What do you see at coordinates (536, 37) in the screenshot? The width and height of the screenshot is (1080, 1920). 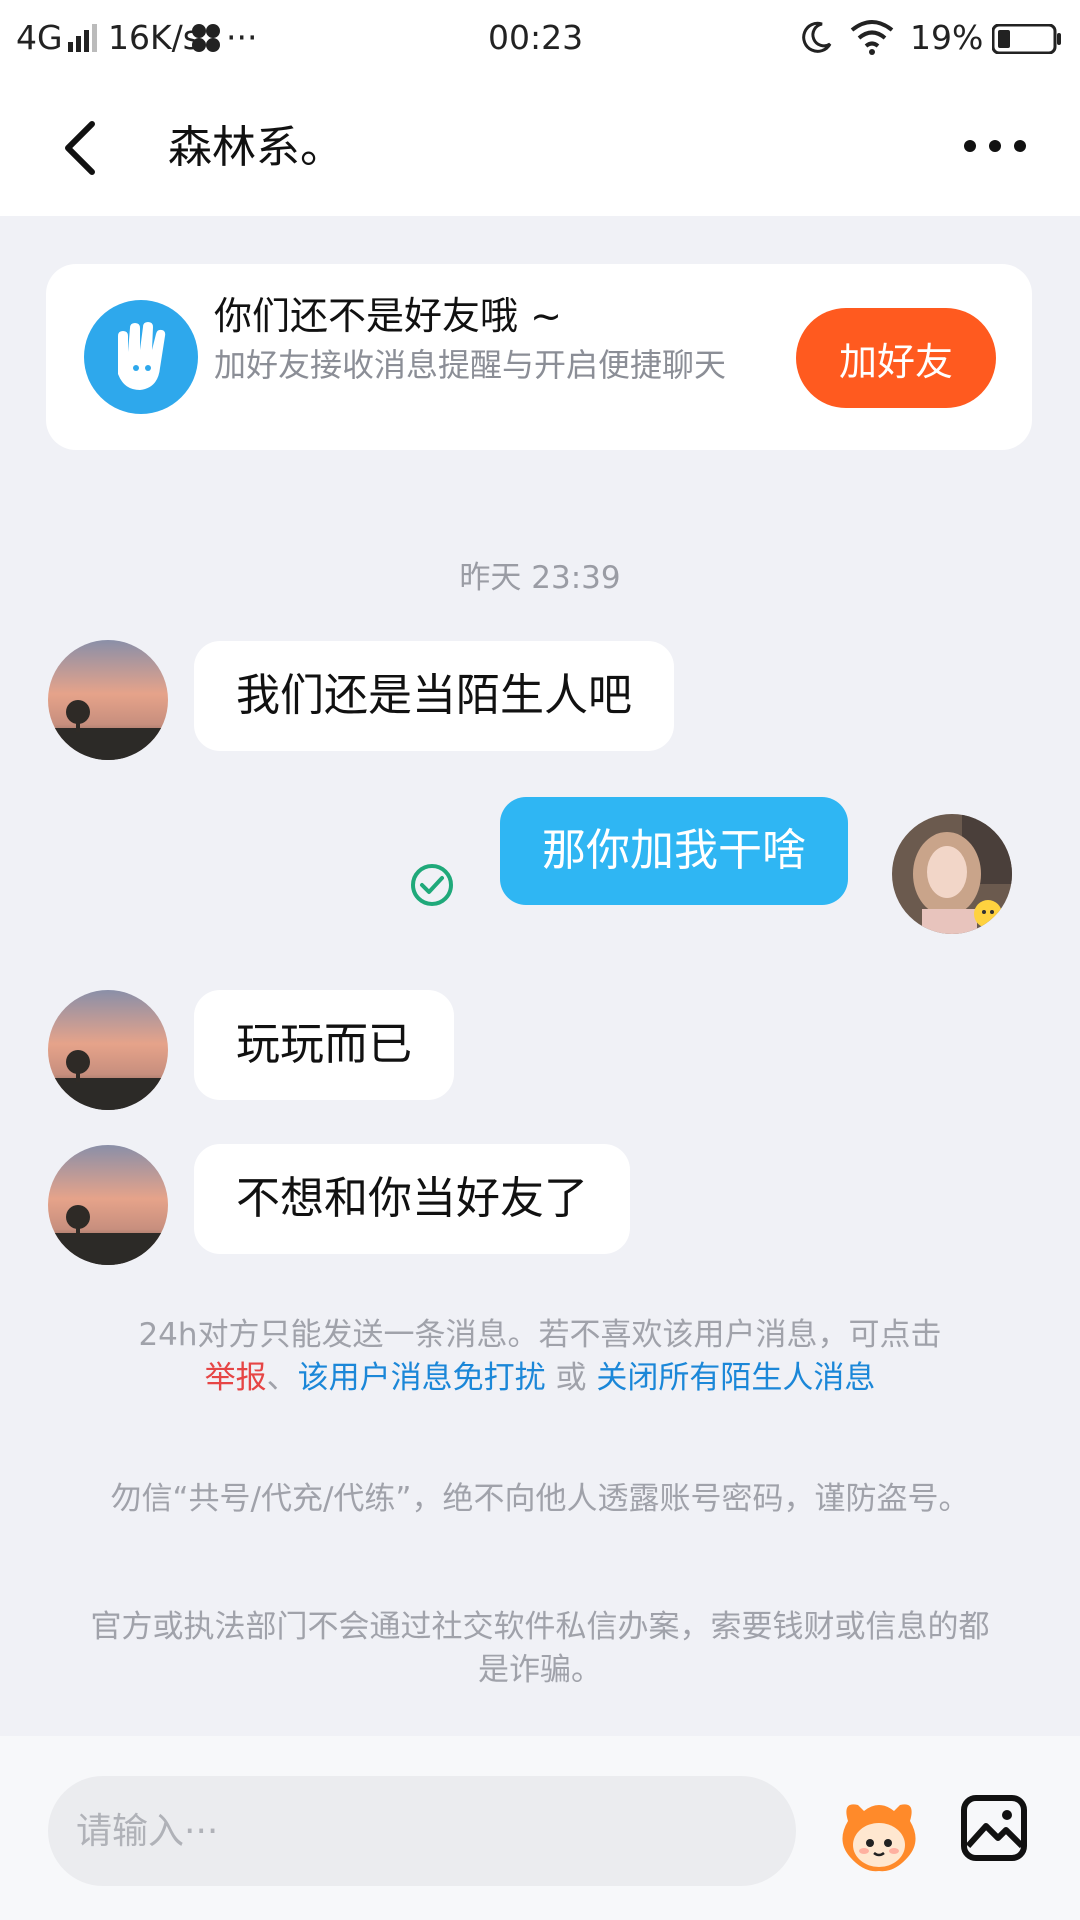 I see `clock: 00:23` at bounding box center [536, 37].